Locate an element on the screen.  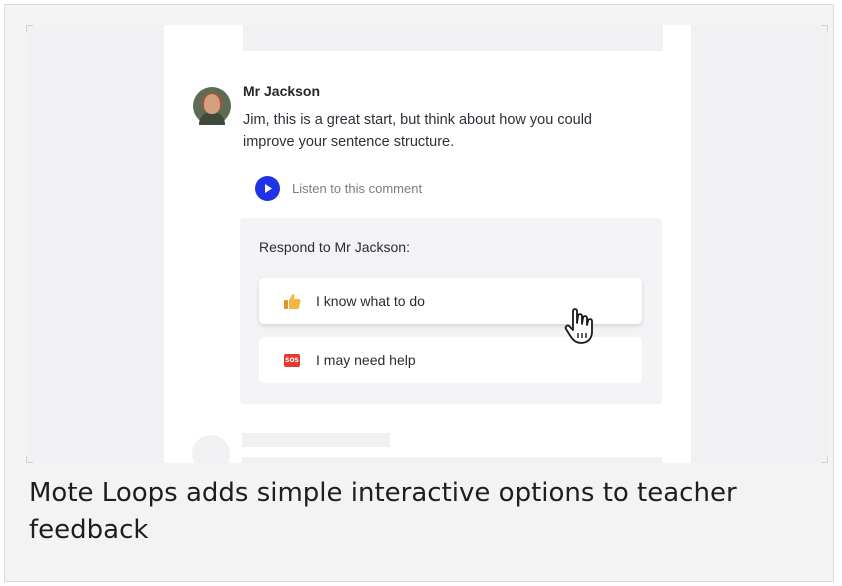
play-icon is located at coordinates (267, 188).